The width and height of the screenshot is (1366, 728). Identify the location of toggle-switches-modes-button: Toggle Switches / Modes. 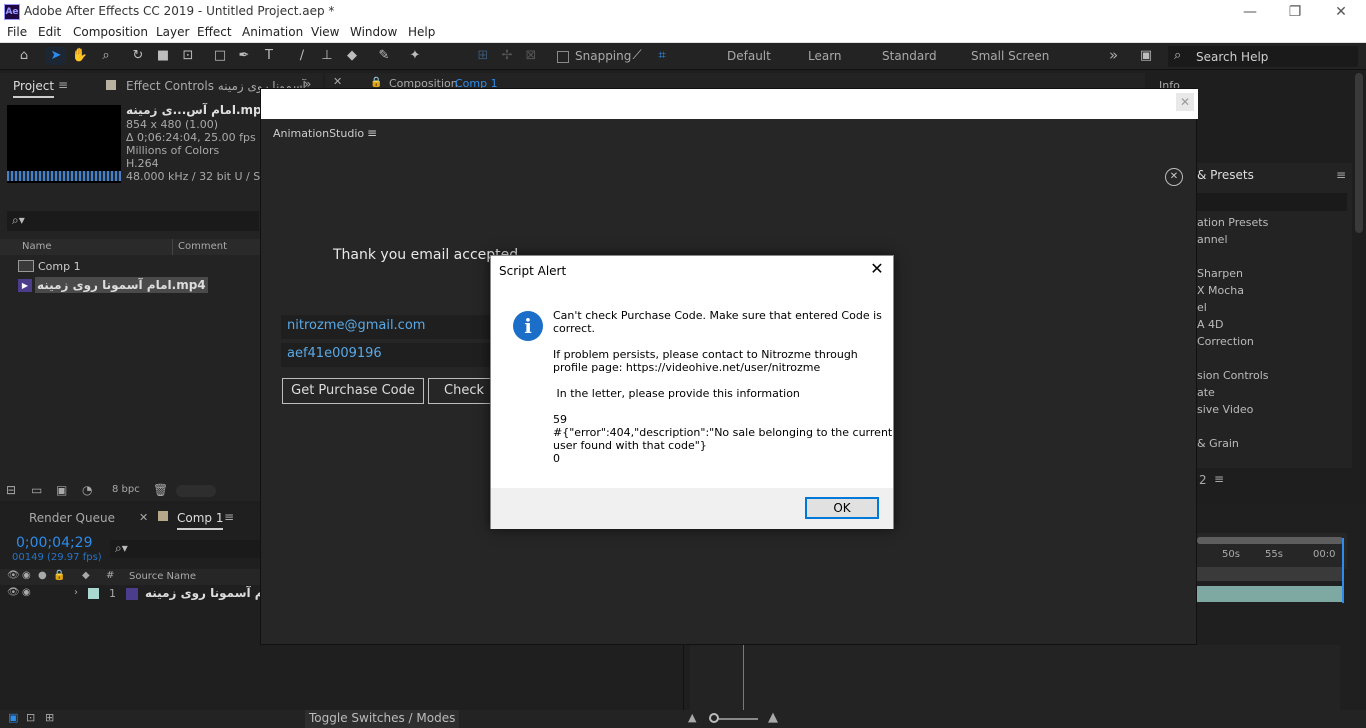
(382, 719).